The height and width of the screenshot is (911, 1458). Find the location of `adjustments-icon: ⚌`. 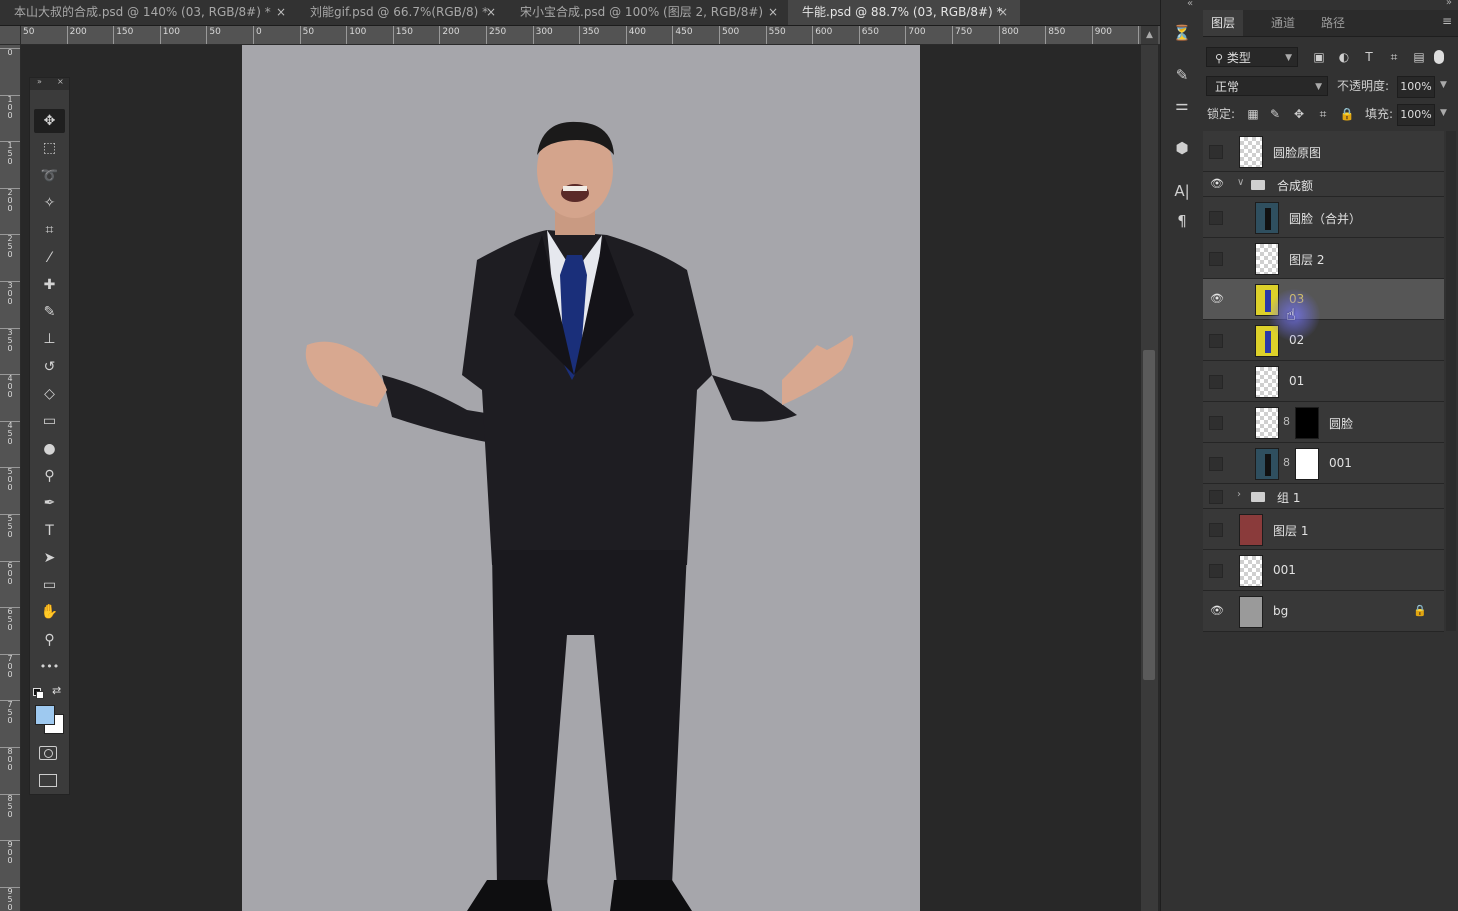

adjustments-icon: ⚌ is located at coordinates (1182, 105).